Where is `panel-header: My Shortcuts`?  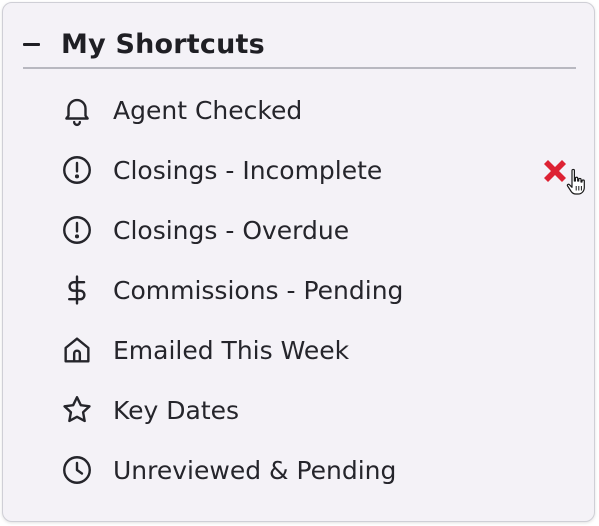 panel-header: My Shortcuts is located at coordinates (299, 45).